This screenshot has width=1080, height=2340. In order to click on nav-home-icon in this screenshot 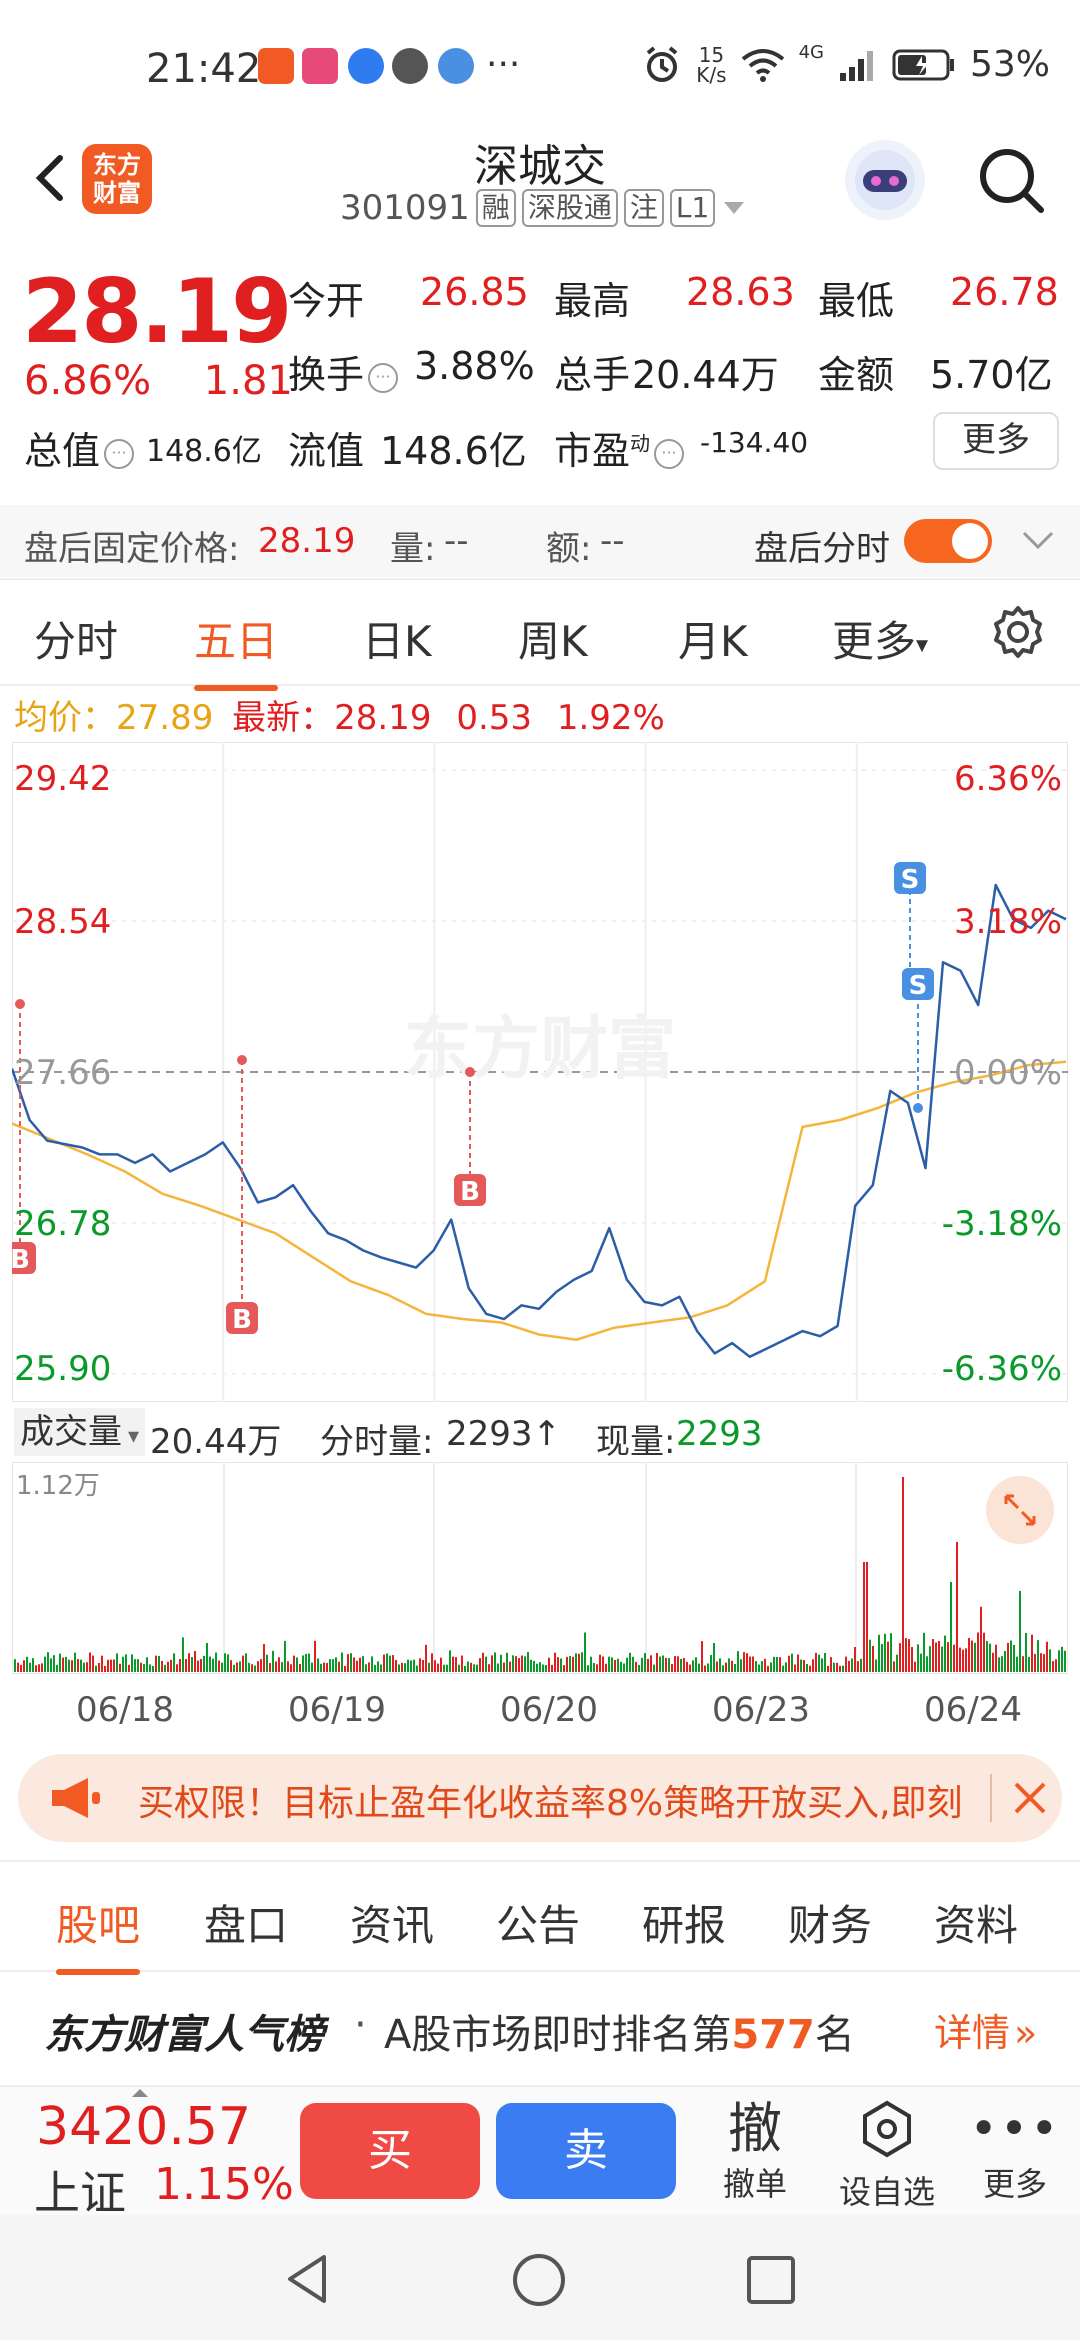, I will do `click(539, 2280)`.